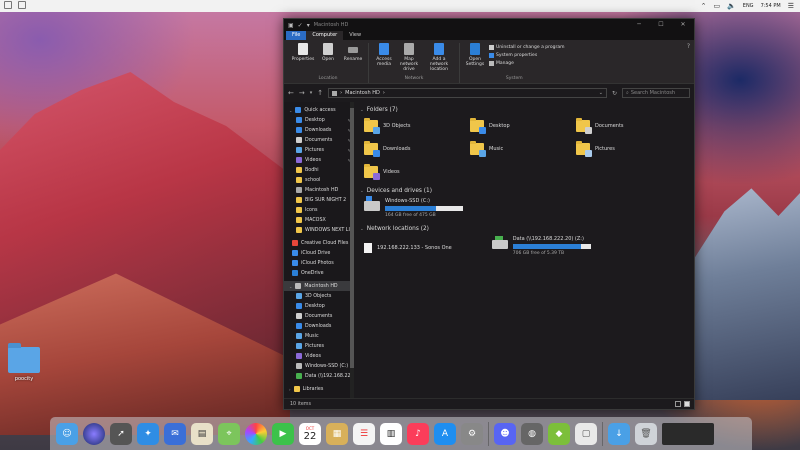  Describe the element at coordinates (303, 59) in the screenshot. I see `properties-button: Properties` at that location.